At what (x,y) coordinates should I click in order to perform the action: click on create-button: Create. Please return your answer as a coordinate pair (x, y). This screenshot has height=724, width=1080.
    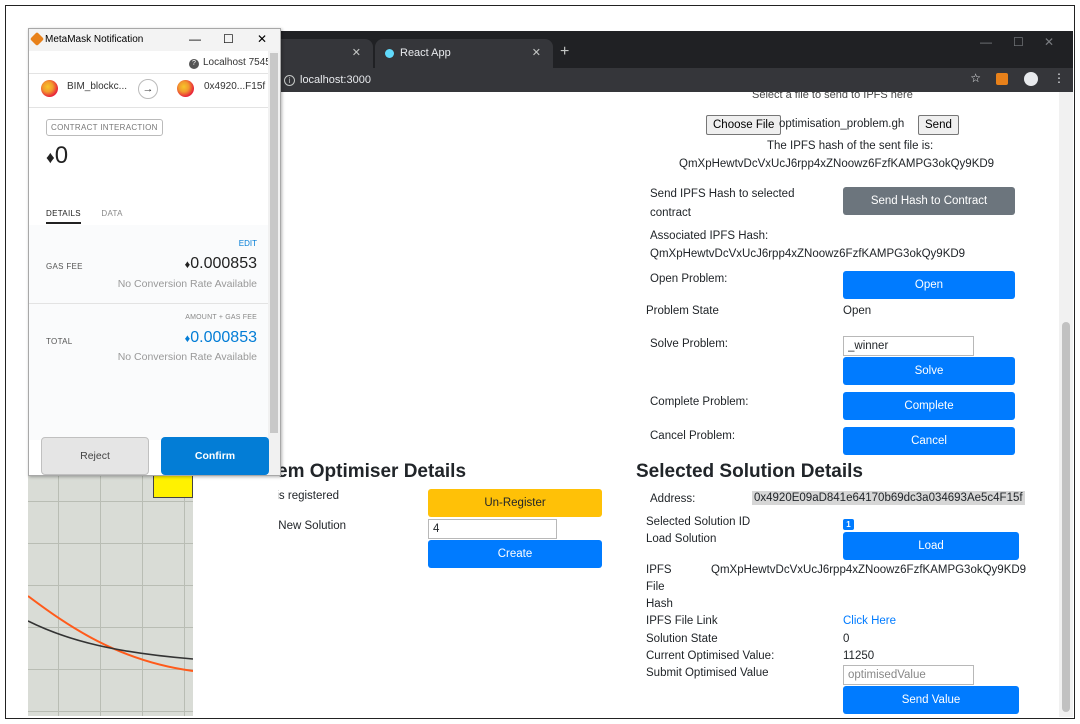
    Looking at the image, I should click on (515, 554).